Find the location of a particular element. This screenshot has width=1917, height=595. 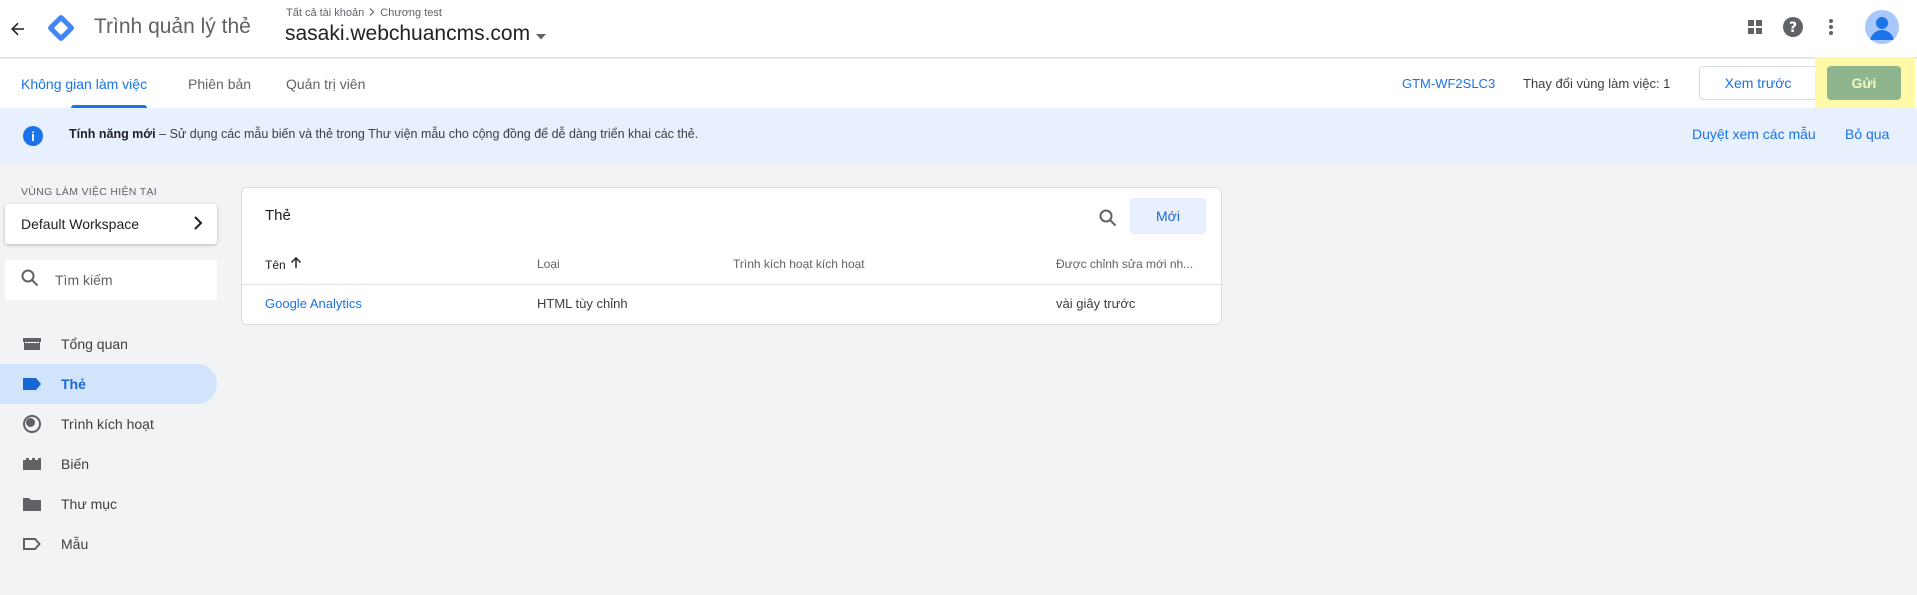

sidebar-item-label: Biến is located at coordinates (75, 464).